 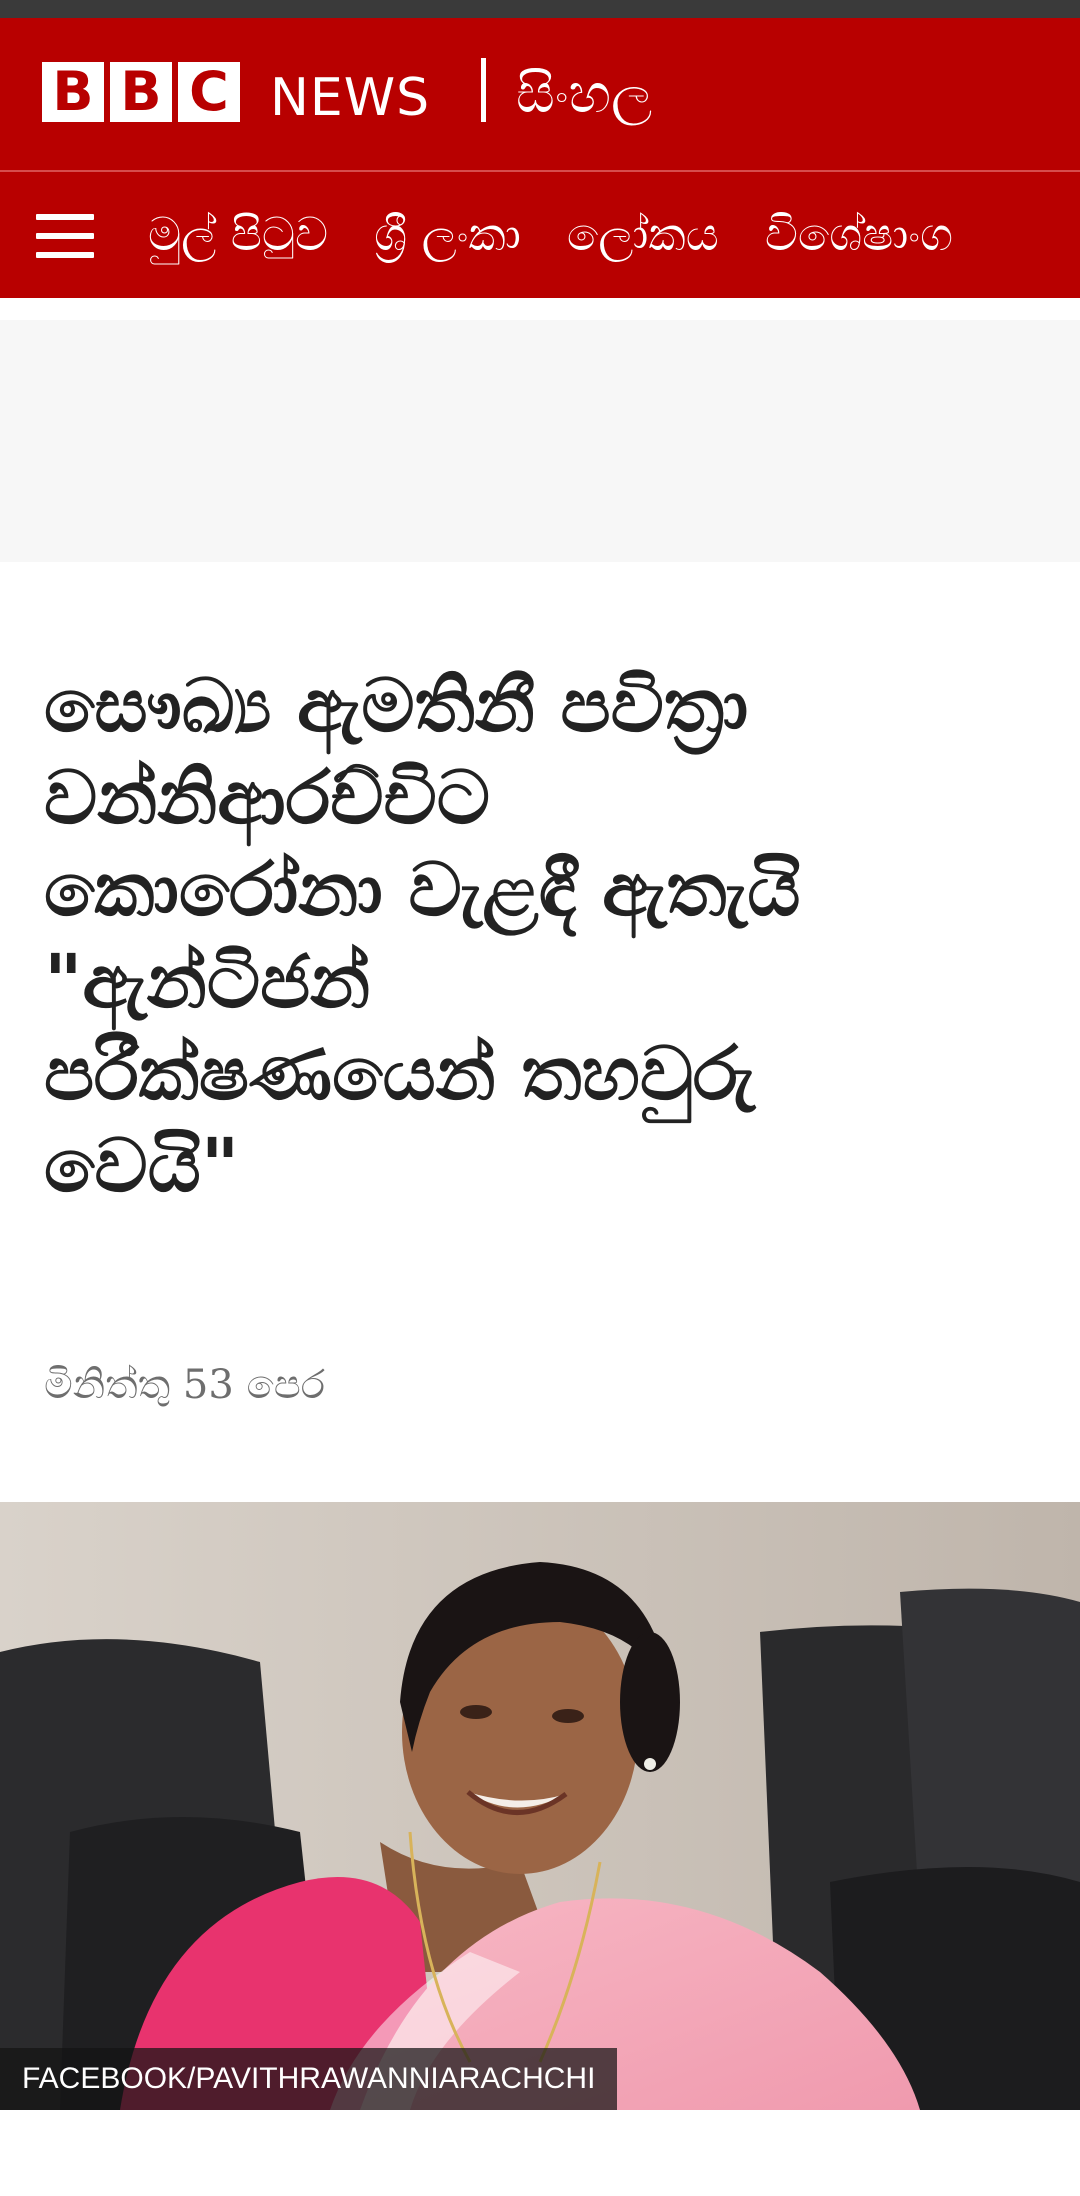 I want to click on nav-item-features: විශේෂාංග, so click(x=859, y=235).